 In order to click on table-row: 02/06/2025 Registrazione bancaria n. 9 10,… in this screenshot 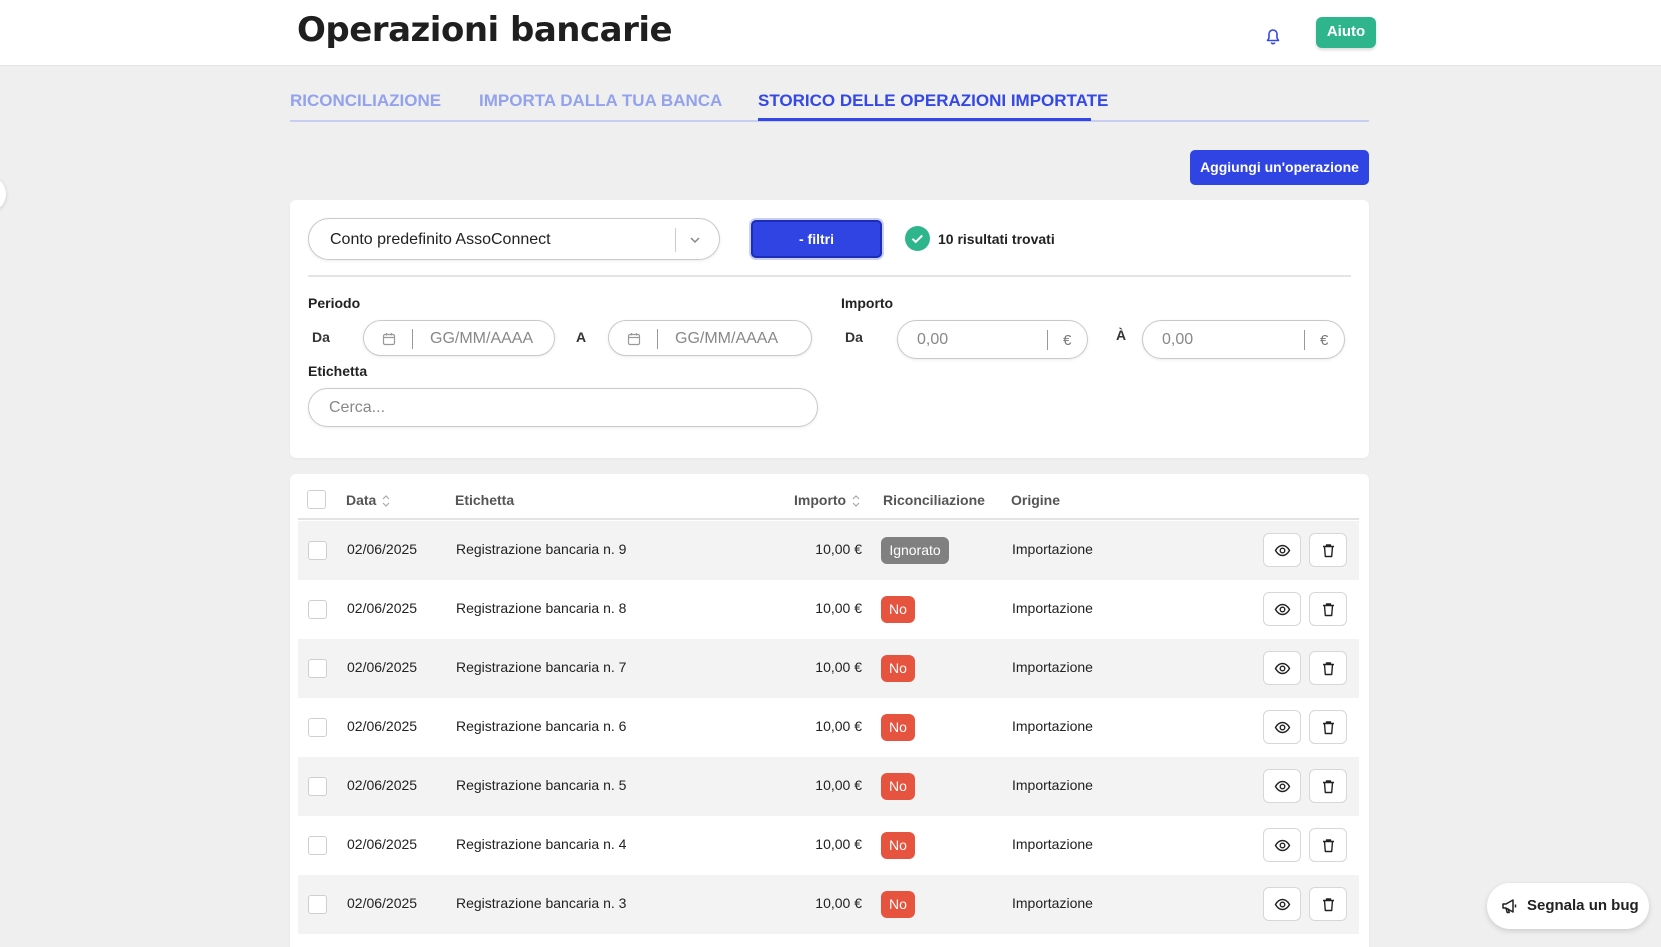, I will do `click(828, 550)`.